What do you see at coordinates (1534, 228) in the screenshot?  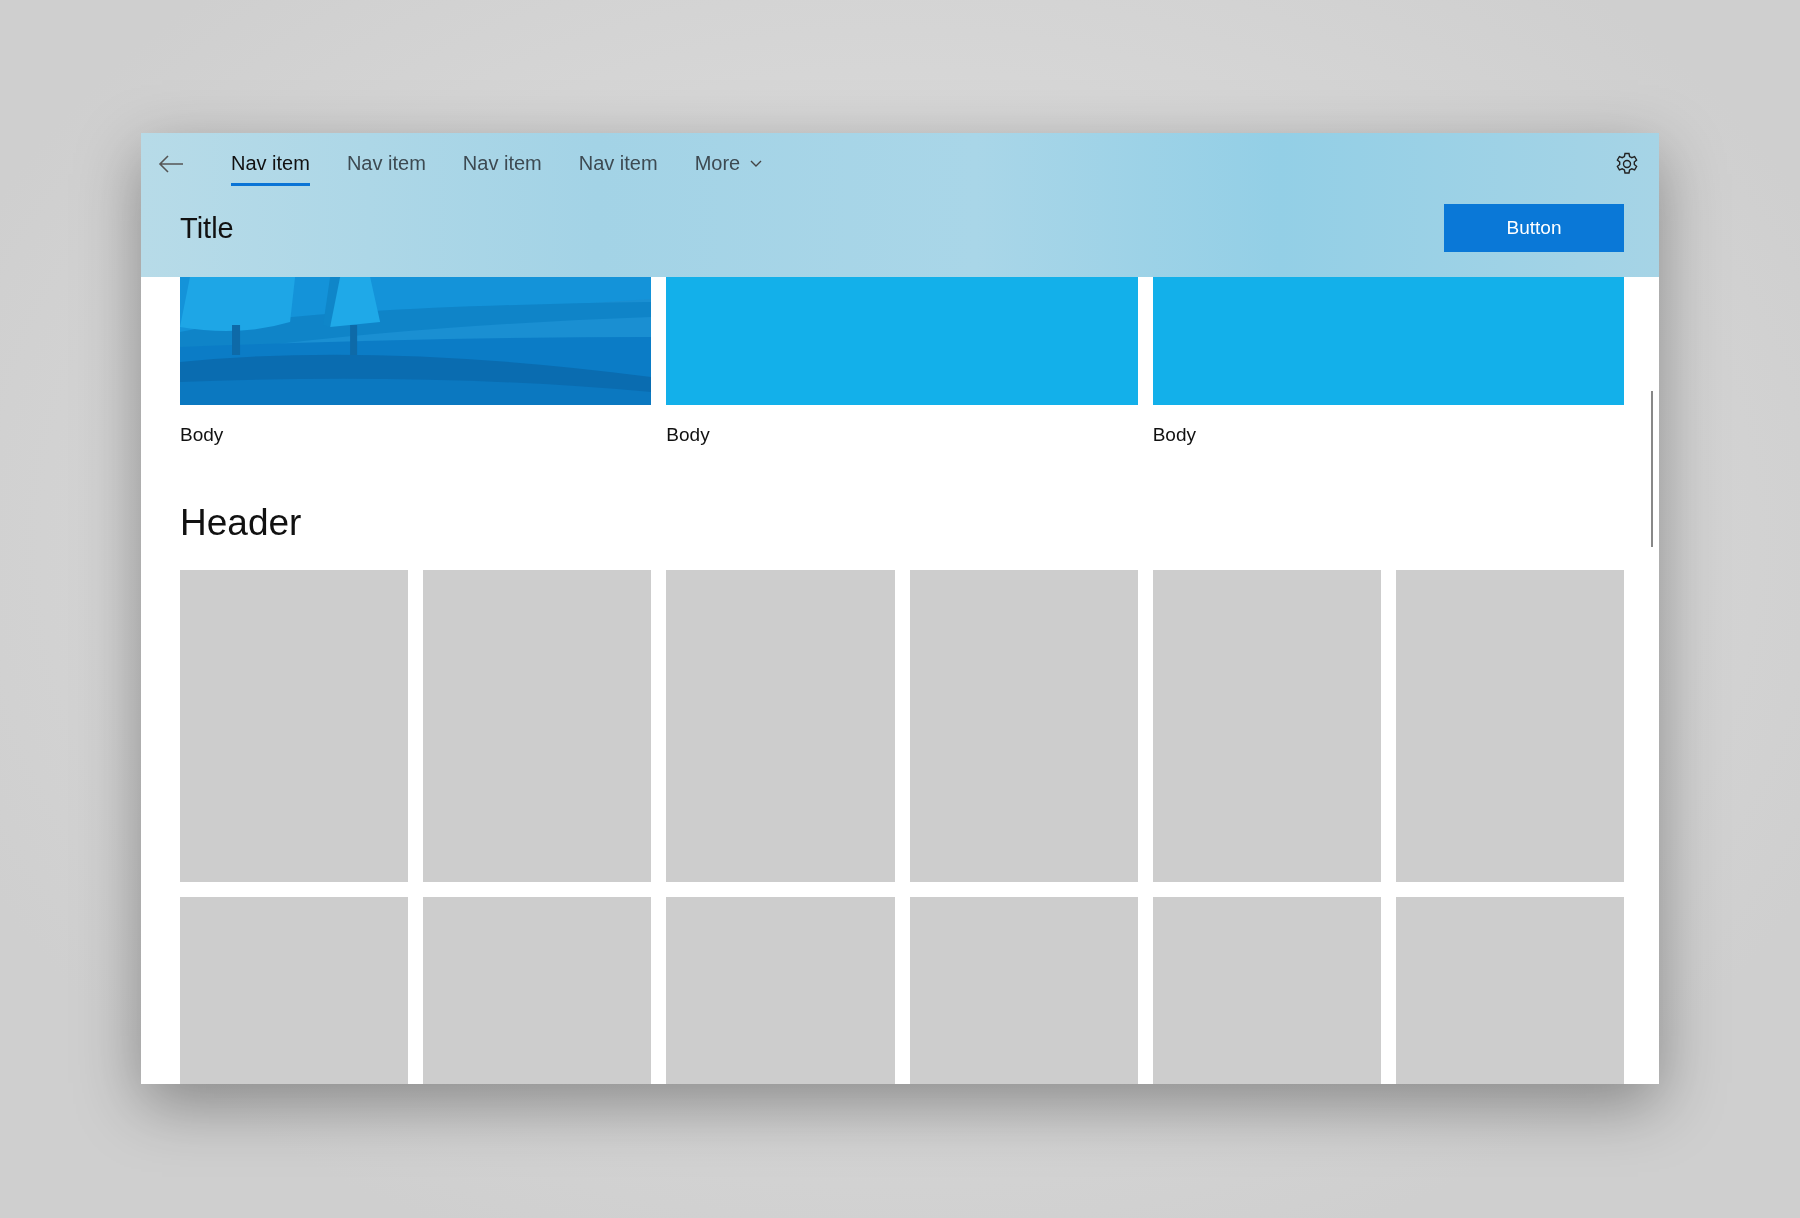 I see `primary-button: Button` at bounding box center [1534, 228].